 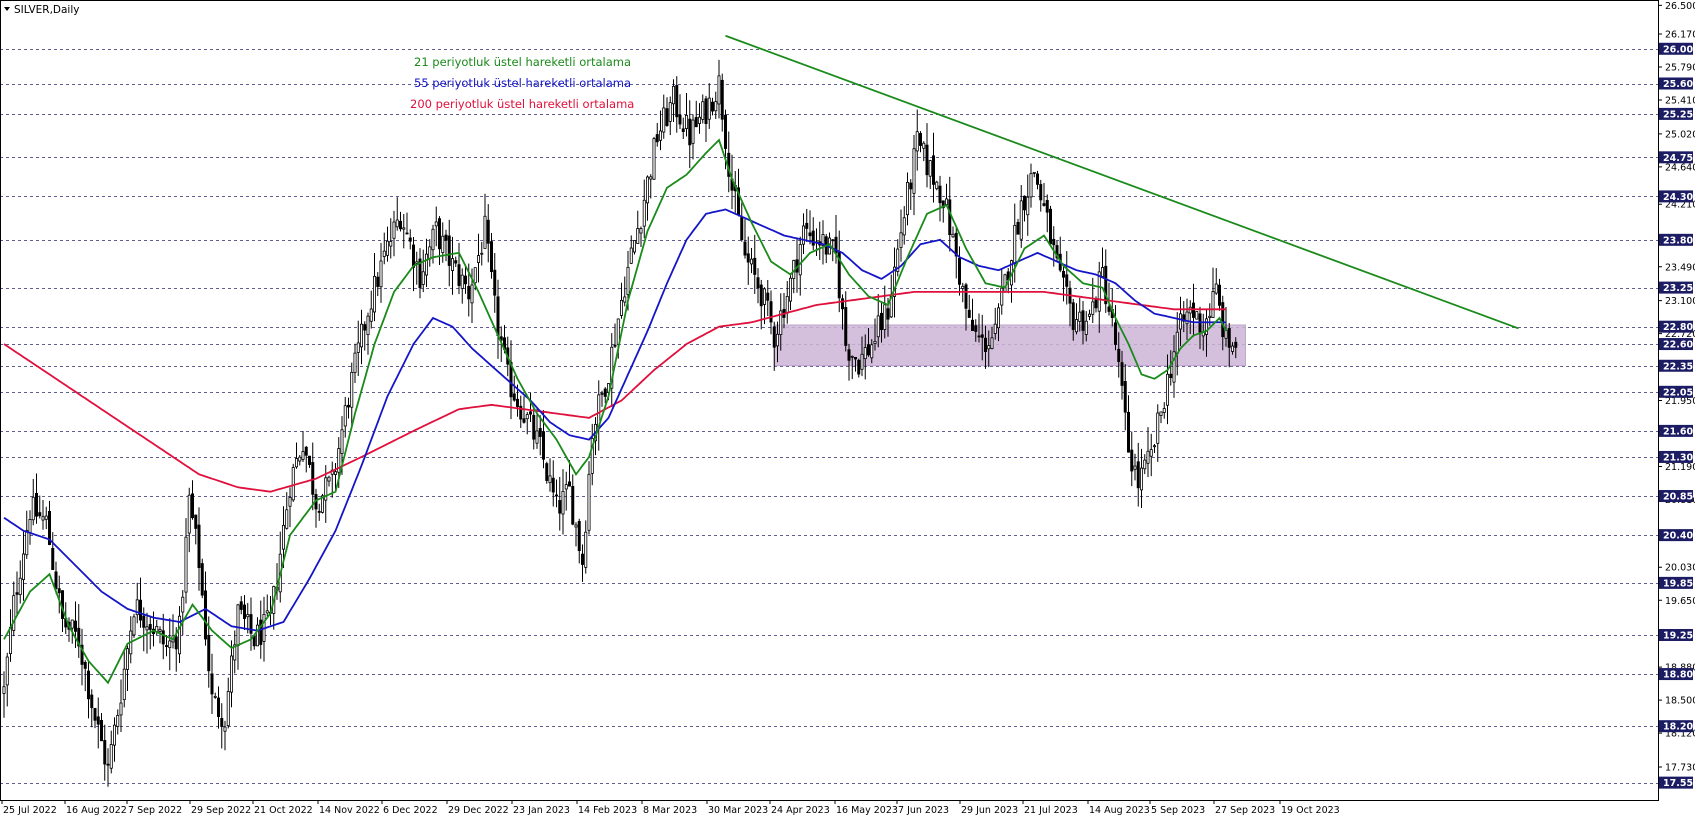 I want to click on x-tick-label: 29 Dec 2022, so click(x=478, y=810).